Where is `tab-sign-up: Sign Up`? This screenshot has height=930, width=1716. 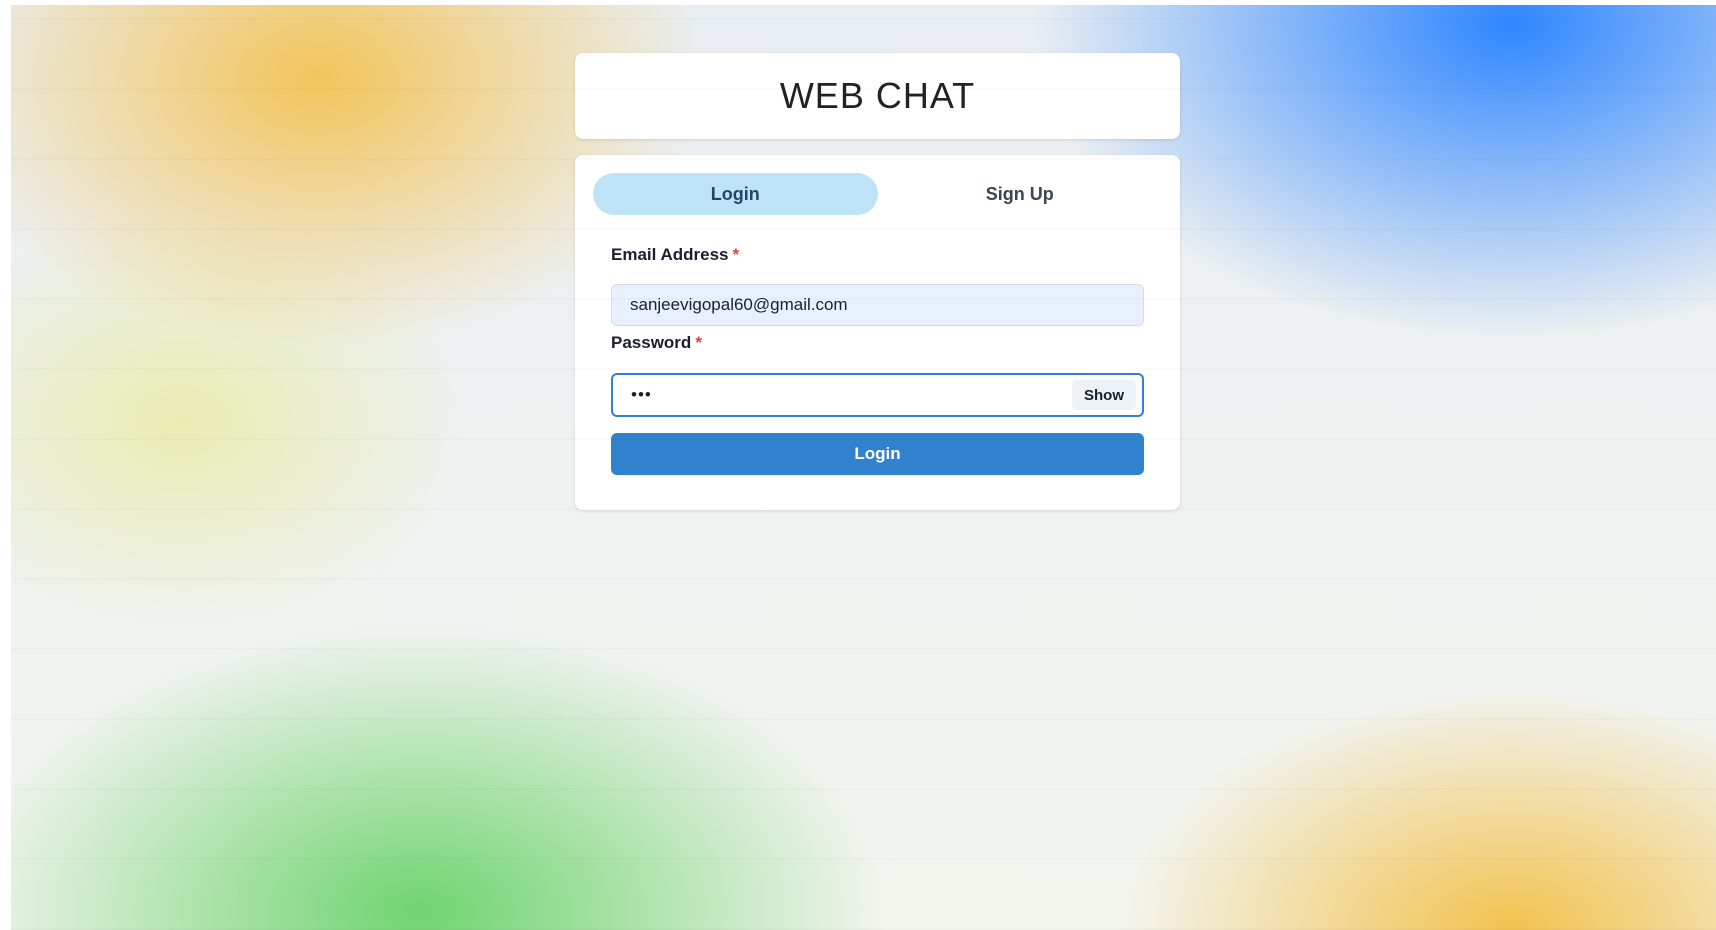
tab-sign-up: Sign Up is located at coordinates (1020, 194).